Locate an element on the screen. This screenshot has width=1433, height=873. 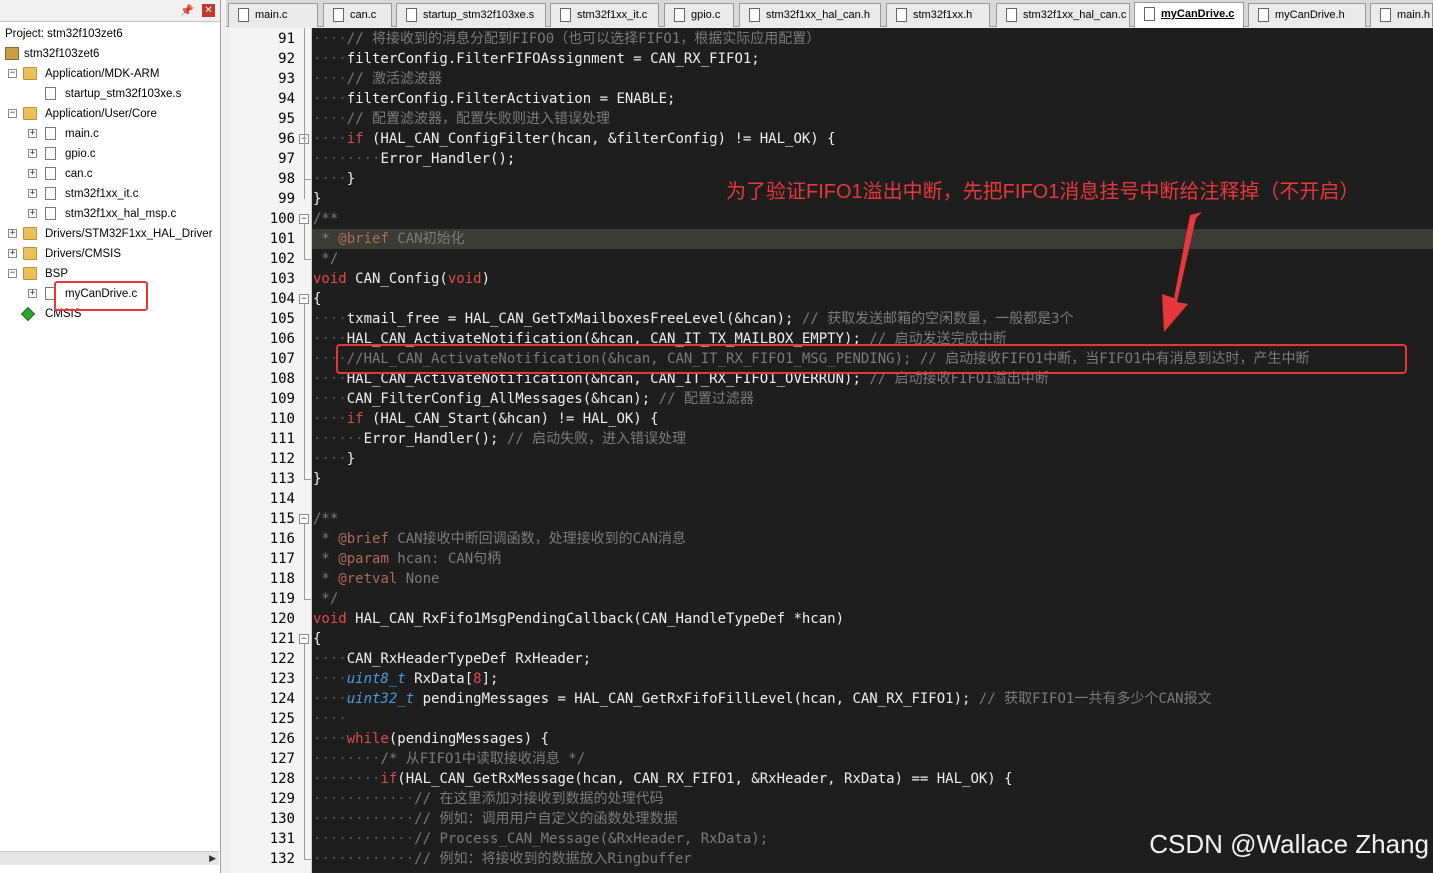
code-line: * @brief CAN初始化 is located at coordinates (872, 239).